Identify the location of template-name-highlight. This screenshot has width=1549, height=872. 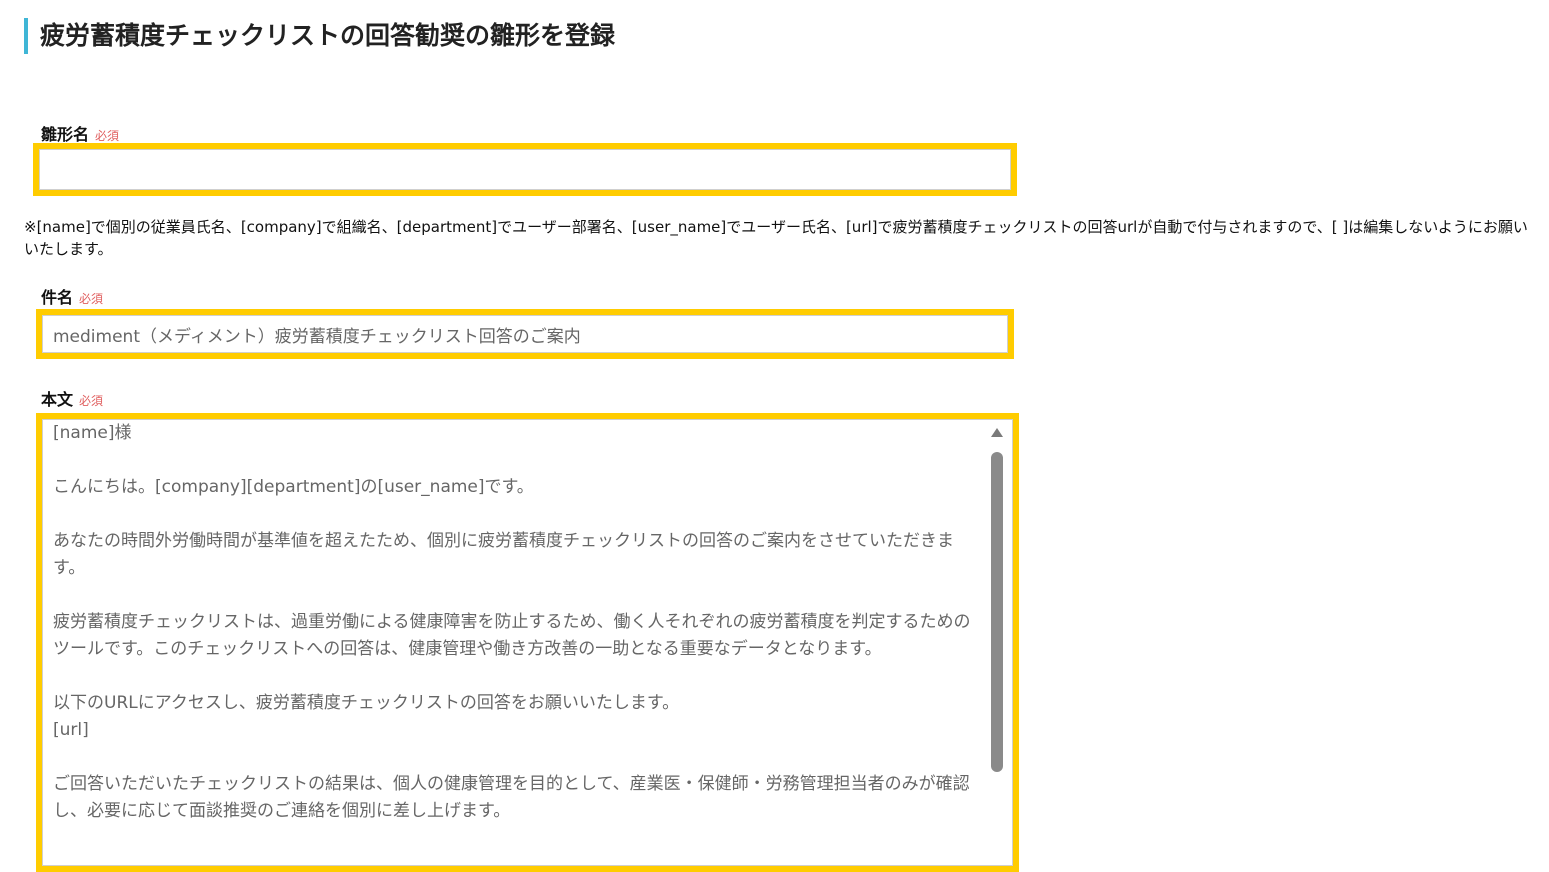
(525, 169).